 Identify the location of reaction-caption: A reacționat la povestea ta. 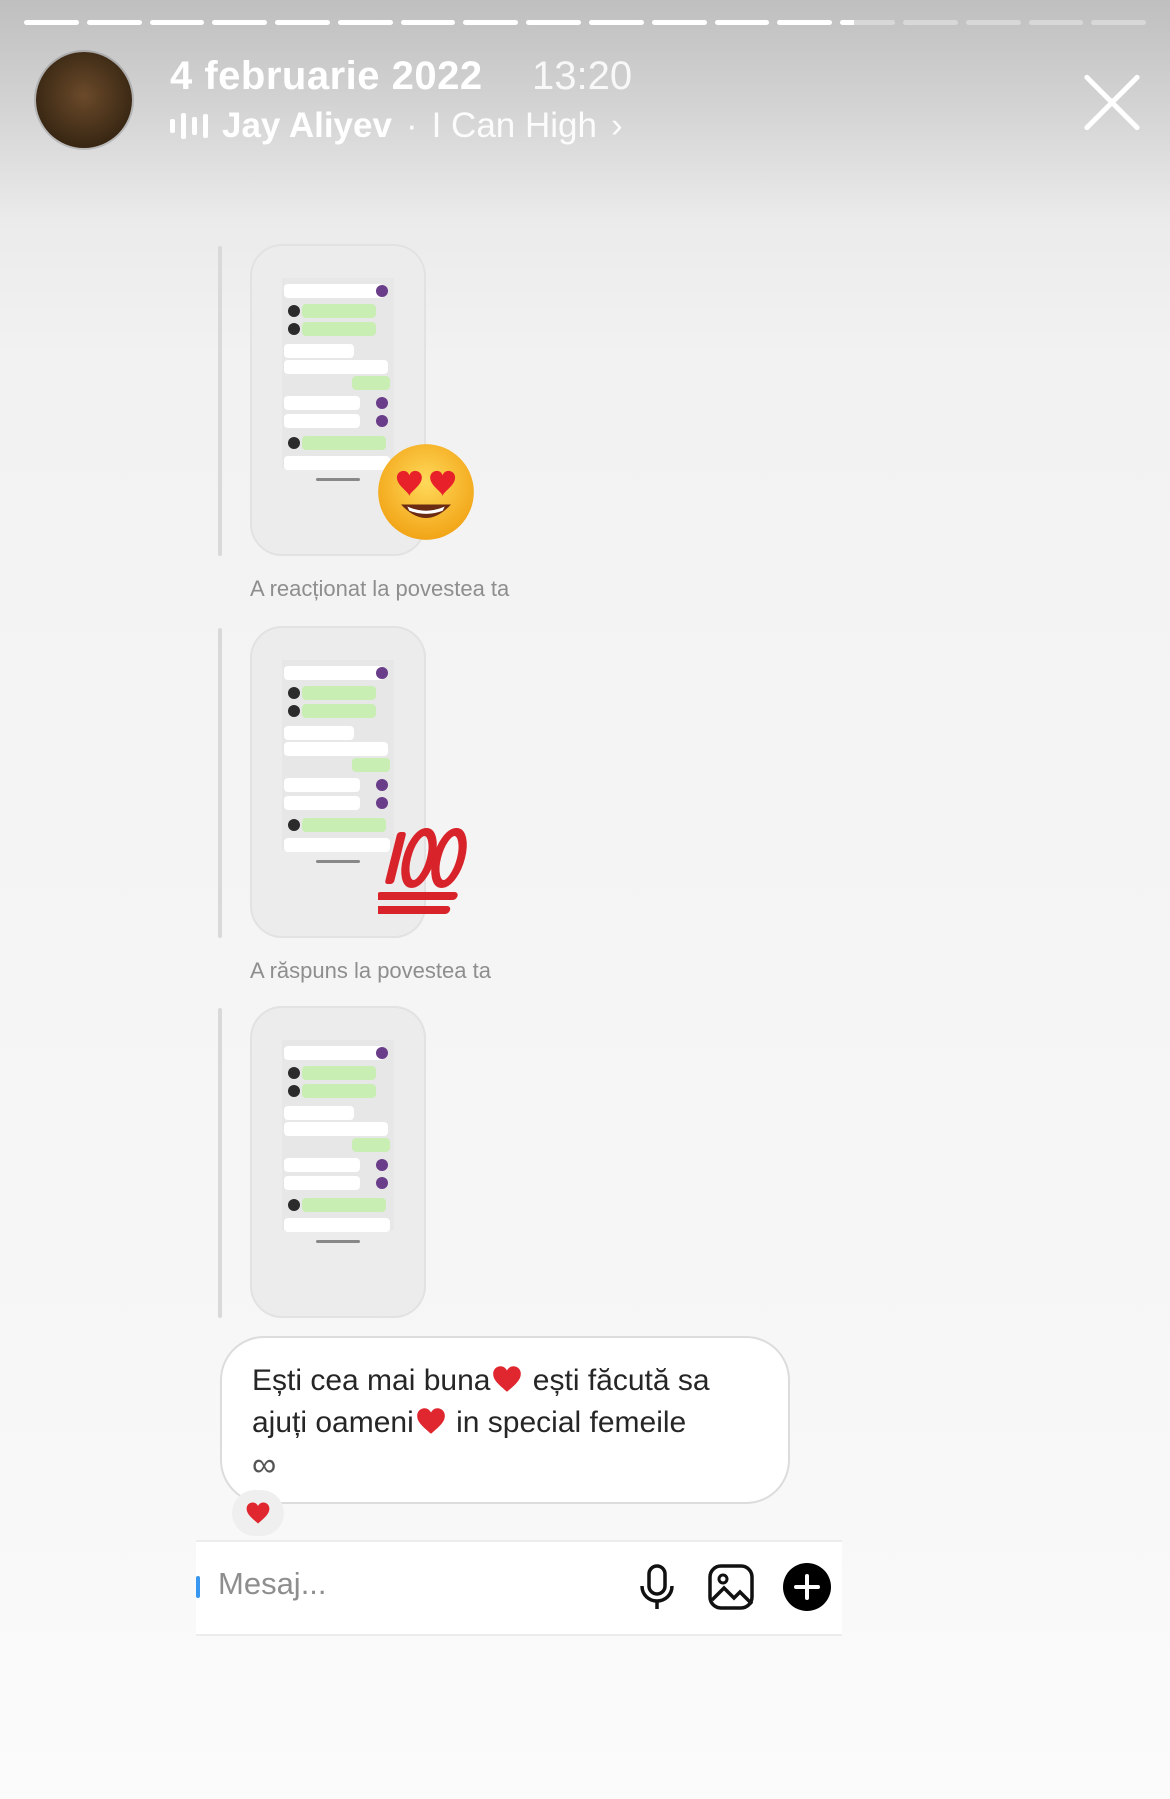
(380, 588).